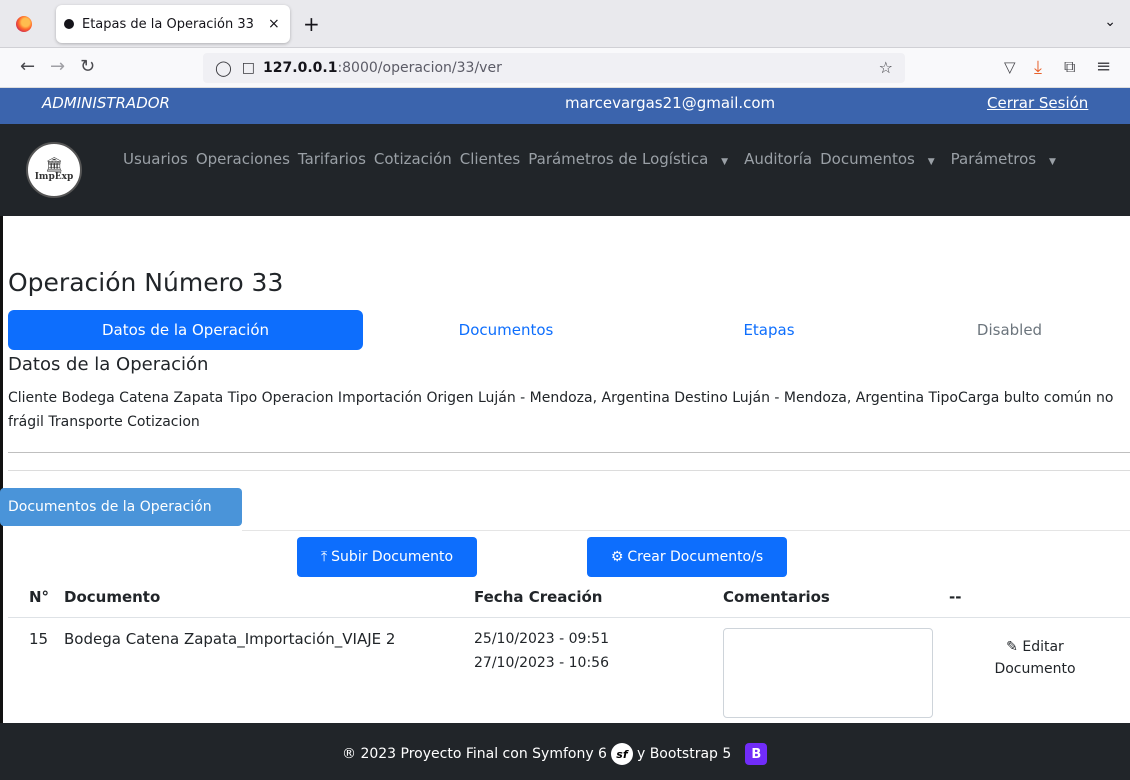  What do you see at coordinates (670, 103) in the screenshot?
I see `user-email: marcevargas21@gmail.com` at bounding box center [670, 103].